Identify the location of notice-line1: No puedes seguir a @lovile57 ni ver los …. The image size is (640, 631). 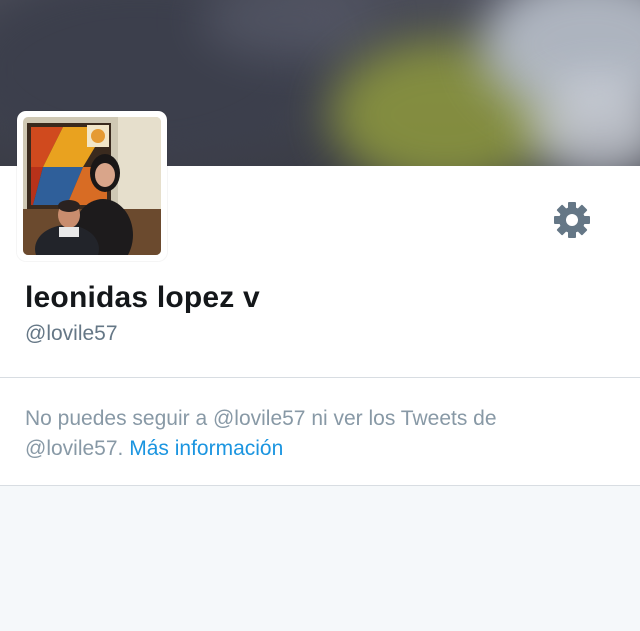
(261, 418).